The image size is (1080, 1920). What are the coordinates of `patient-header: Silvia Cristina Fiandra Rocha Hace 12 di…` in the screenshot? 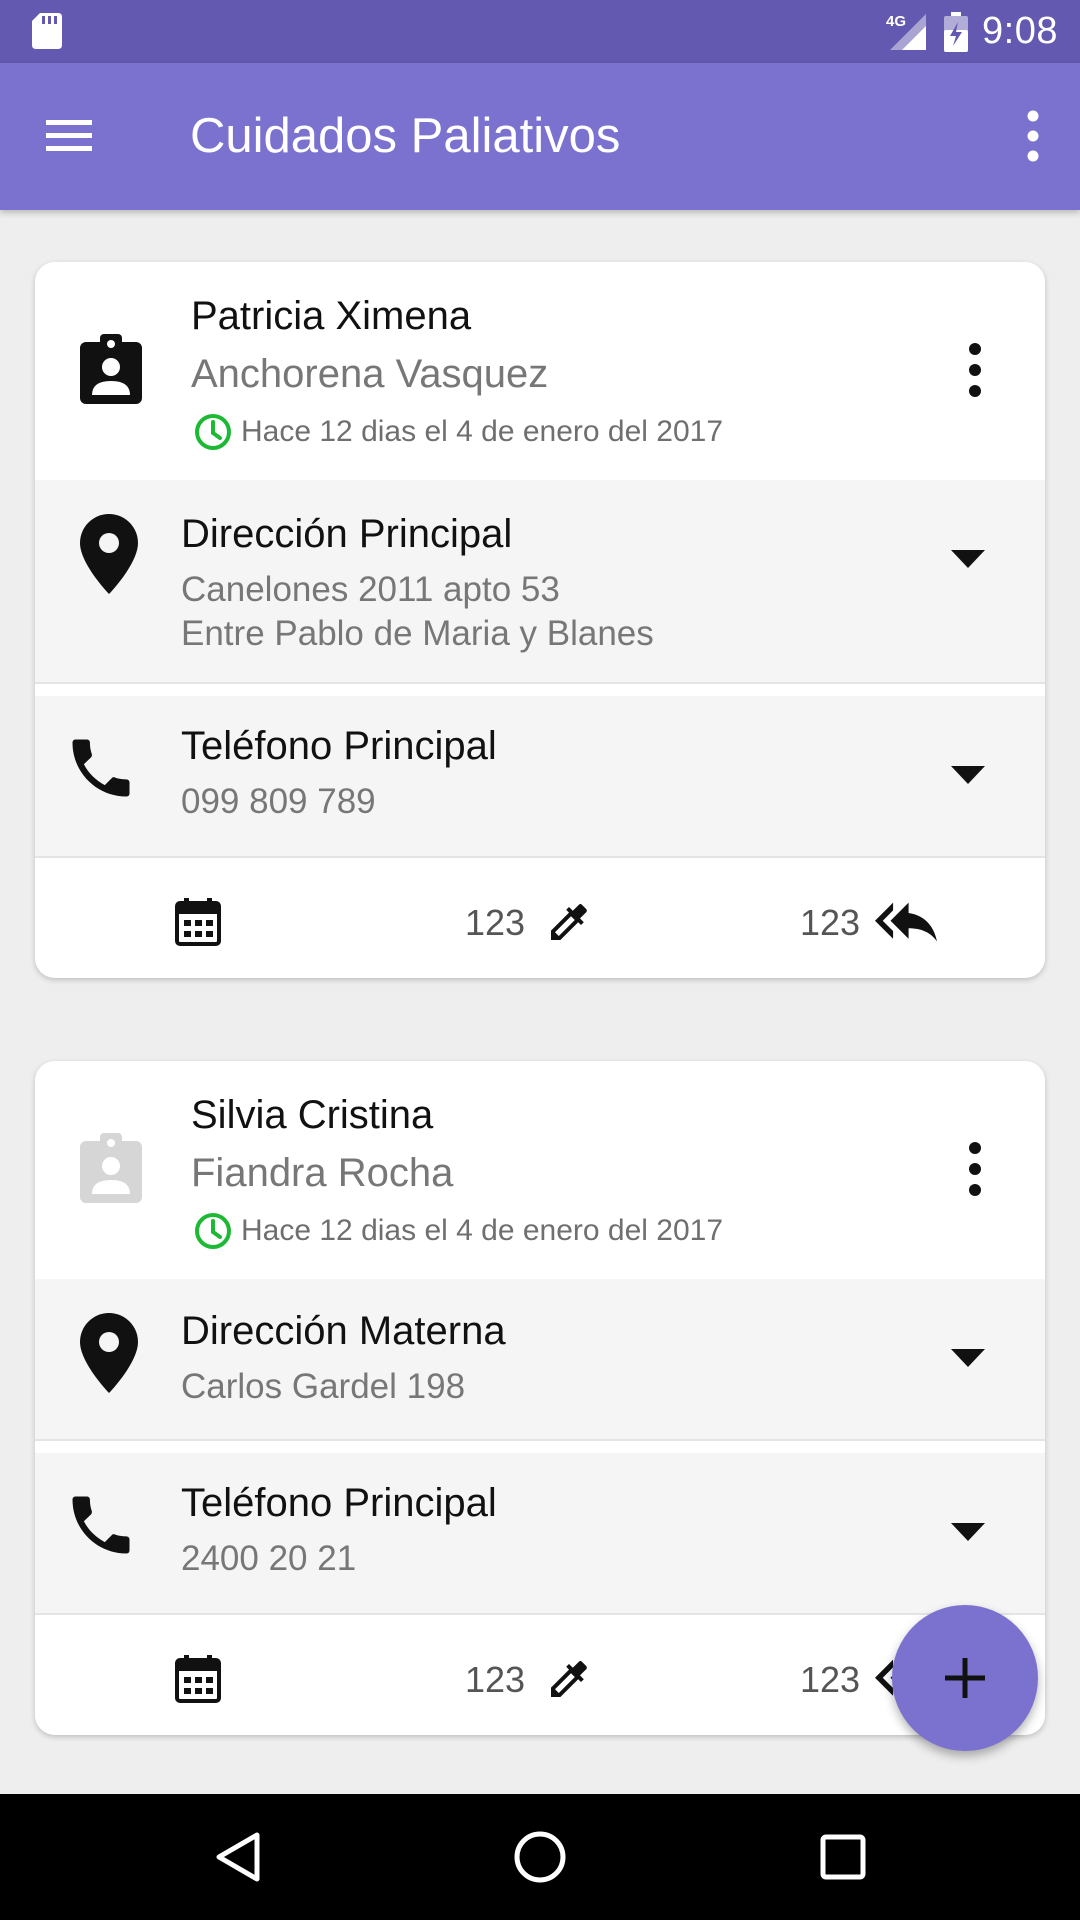 It's located at (540, 1170).